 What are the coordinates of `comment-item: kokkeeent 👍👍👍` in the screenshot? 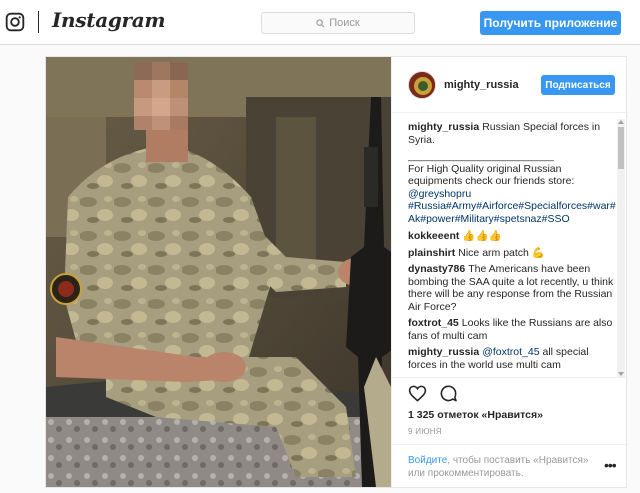 It's located at (512, 236).